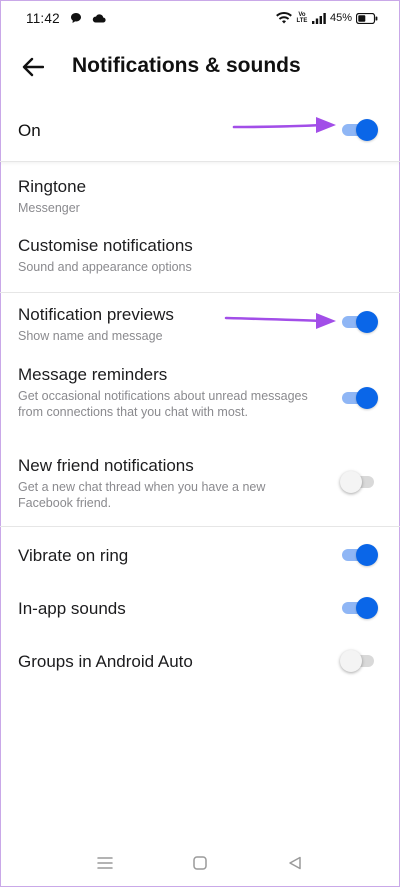 The height and width of the screenshot is (887, 400). What do you see at coordinates (200, 196) in the screenshot?
I see `ringtone-row: Ringtone Messenger` at bounding box center [200, 196].